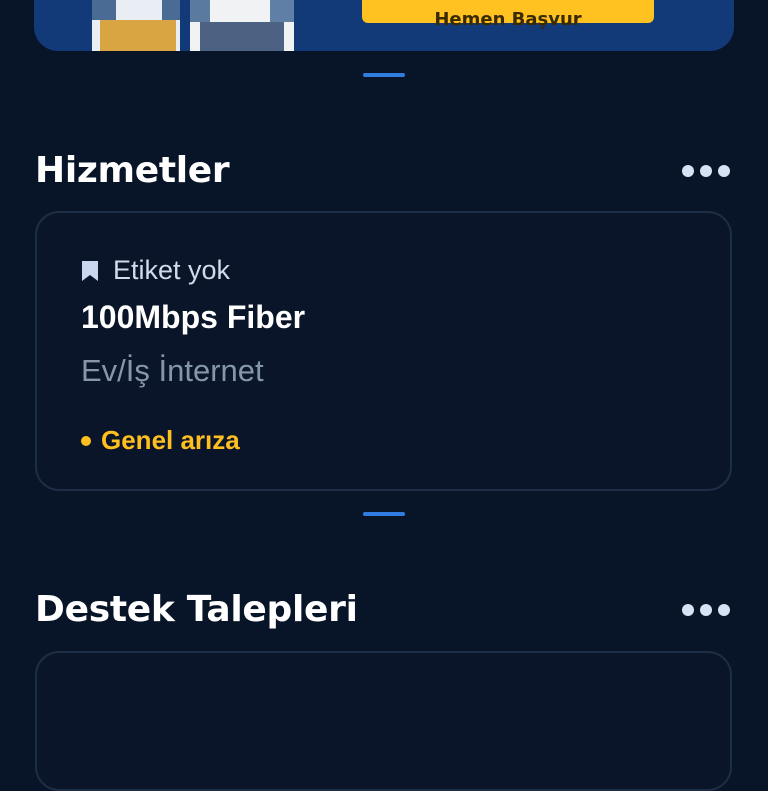 The image size is (768, 791). What do you see at coordinates (508, 19) in the screenshot?
I see `apply-now-label: Hemen Başvur` at bounding box center [508, 19].